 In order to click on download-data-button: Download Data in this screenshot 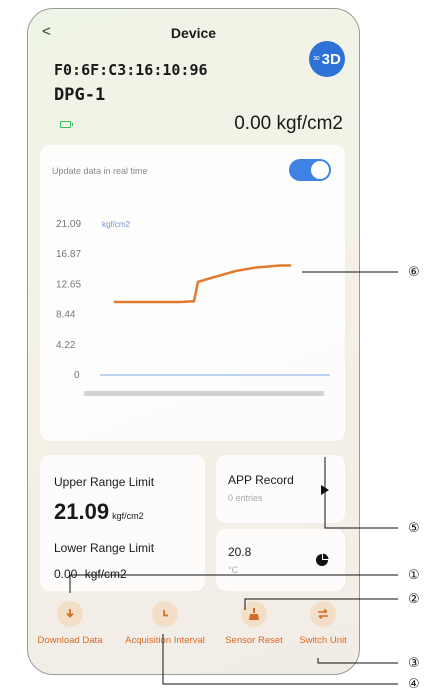, I will do `click(70, 619)`.